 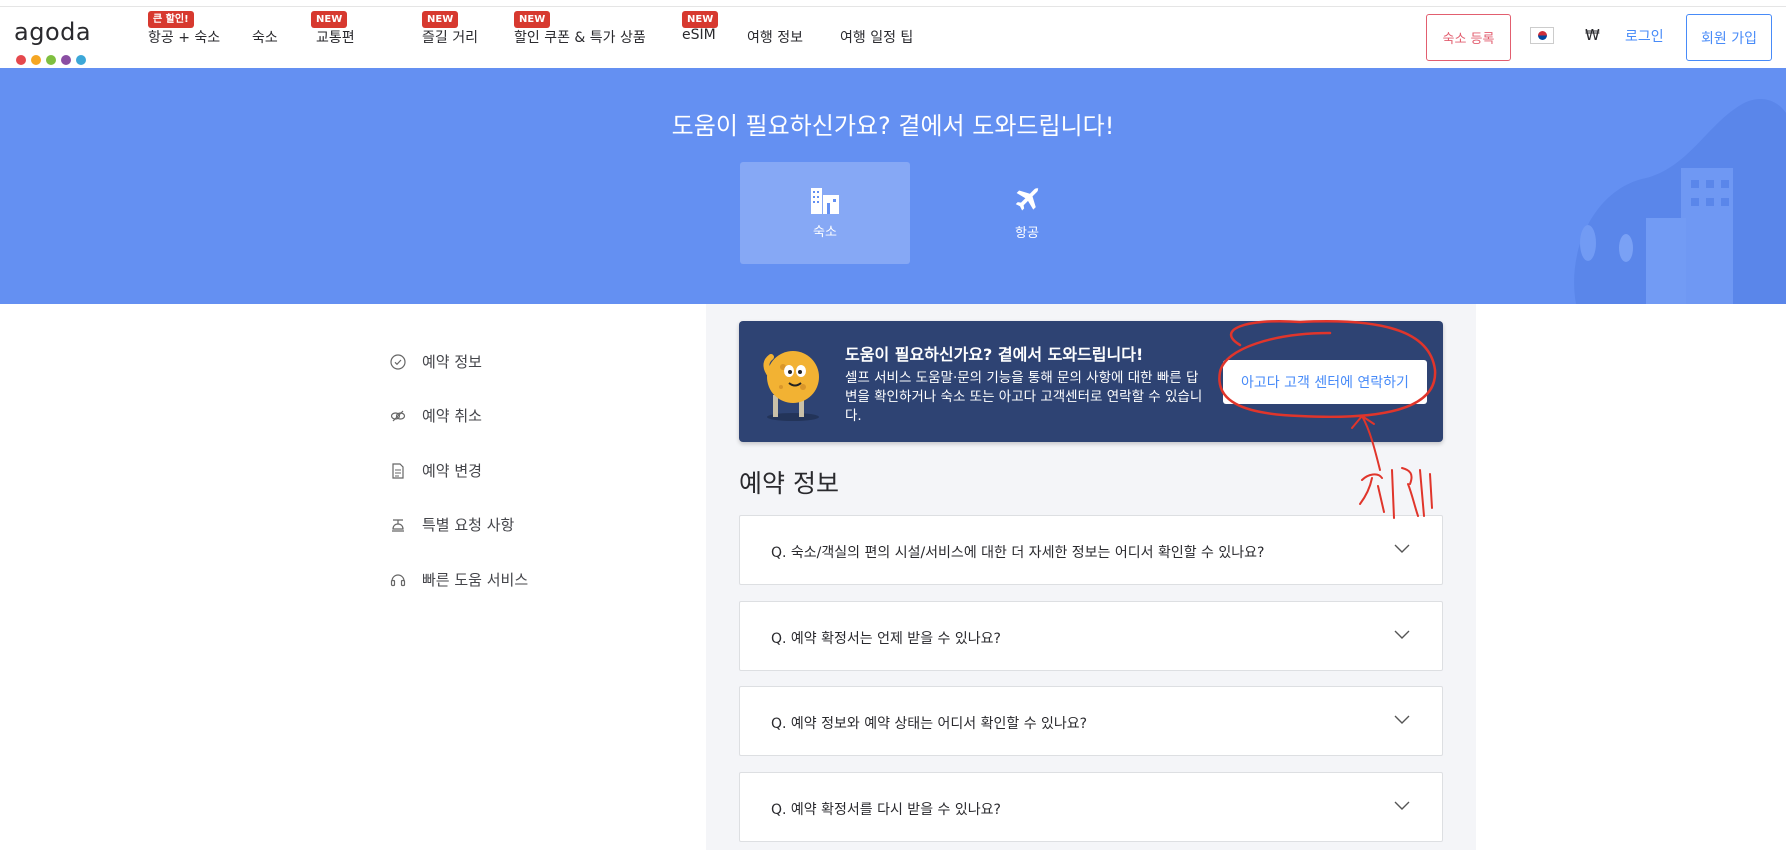 I want to click on tab-label: 숙소, so click(x=825, y=232).